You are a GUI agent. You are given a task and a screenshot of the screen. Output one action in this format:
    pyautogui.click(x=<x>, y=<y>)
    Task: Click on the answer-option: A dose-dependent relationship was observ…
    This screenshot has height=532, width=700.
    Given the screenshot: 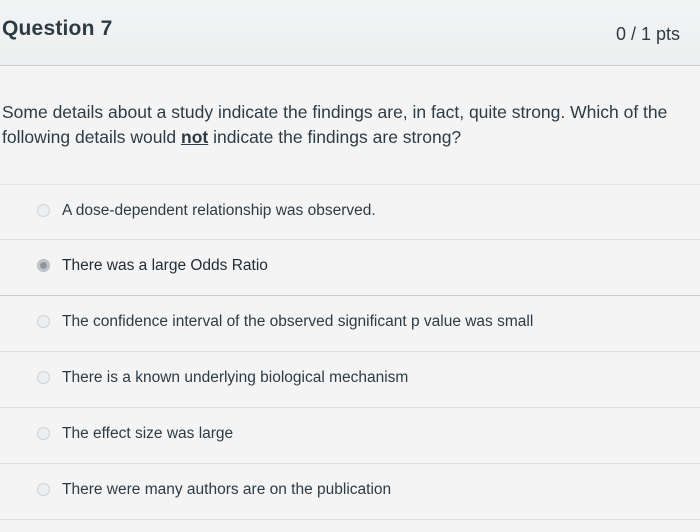 What is the action you would take?
    pyautogui.click(x=350, y=212)
    